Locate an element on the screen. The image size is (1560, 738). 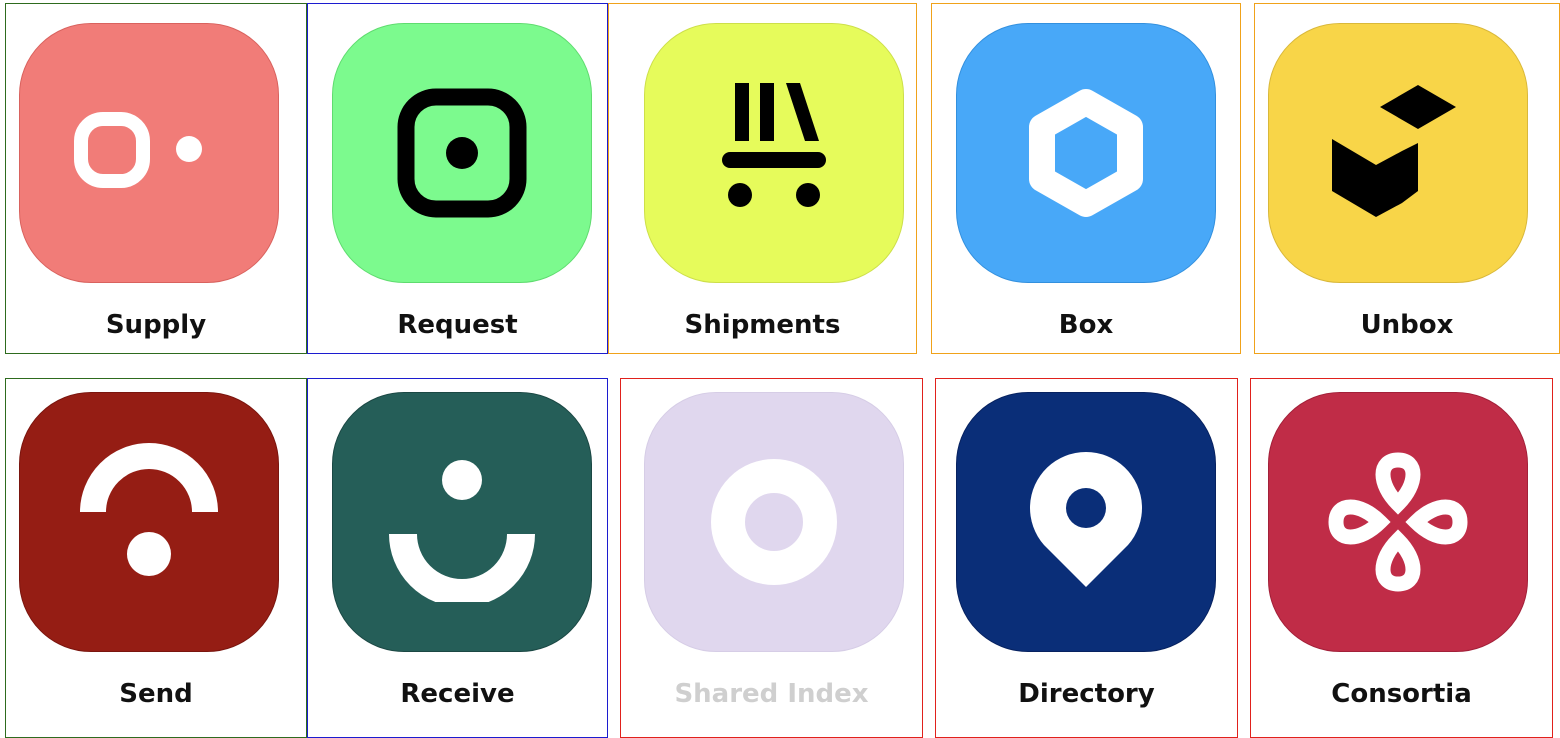
app-tile-shipments: Shipments is located at coordinates (762, 178).